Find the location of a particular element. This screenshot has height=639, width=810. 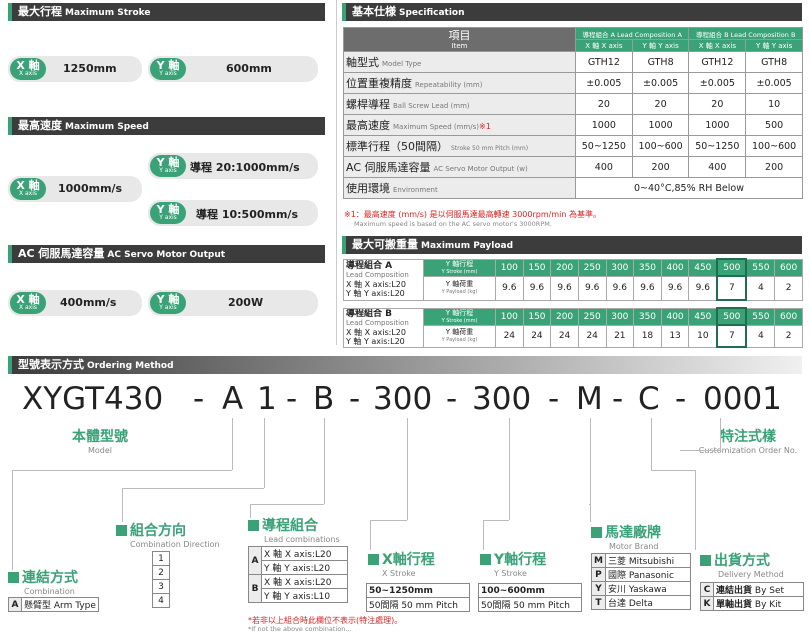

delivery-options: C 連結出貨 By Set K 單軸出貨 By Kit is located at coordinates (752, 596).